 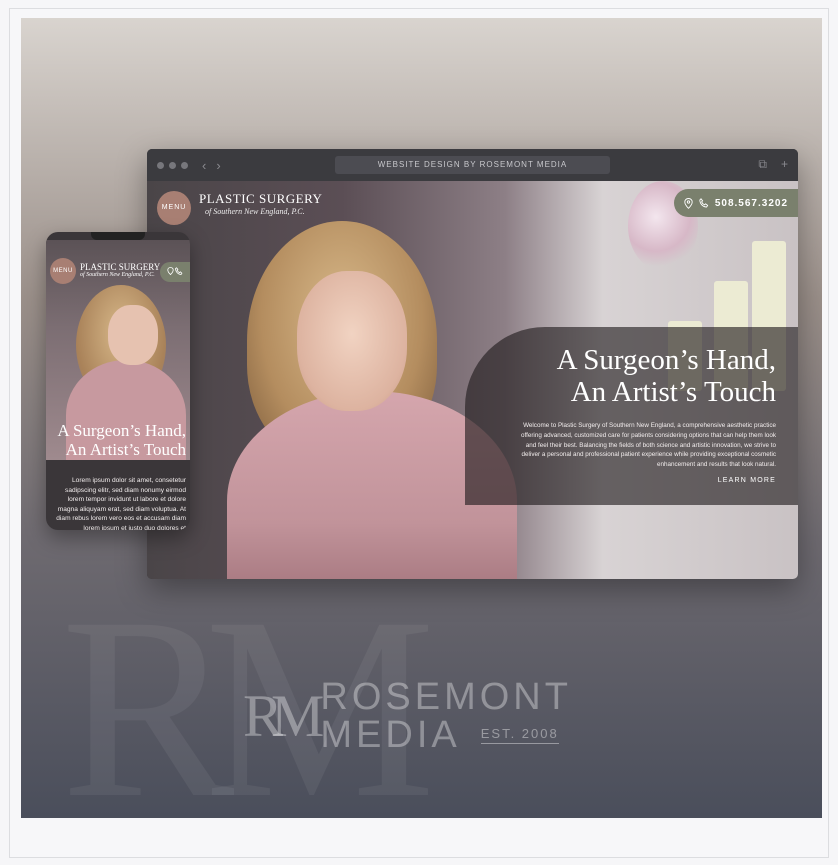 What do you see at coordinates (160, 165) in the screenshot?
I see `window-dot-close` at bounding box center [160, 165].